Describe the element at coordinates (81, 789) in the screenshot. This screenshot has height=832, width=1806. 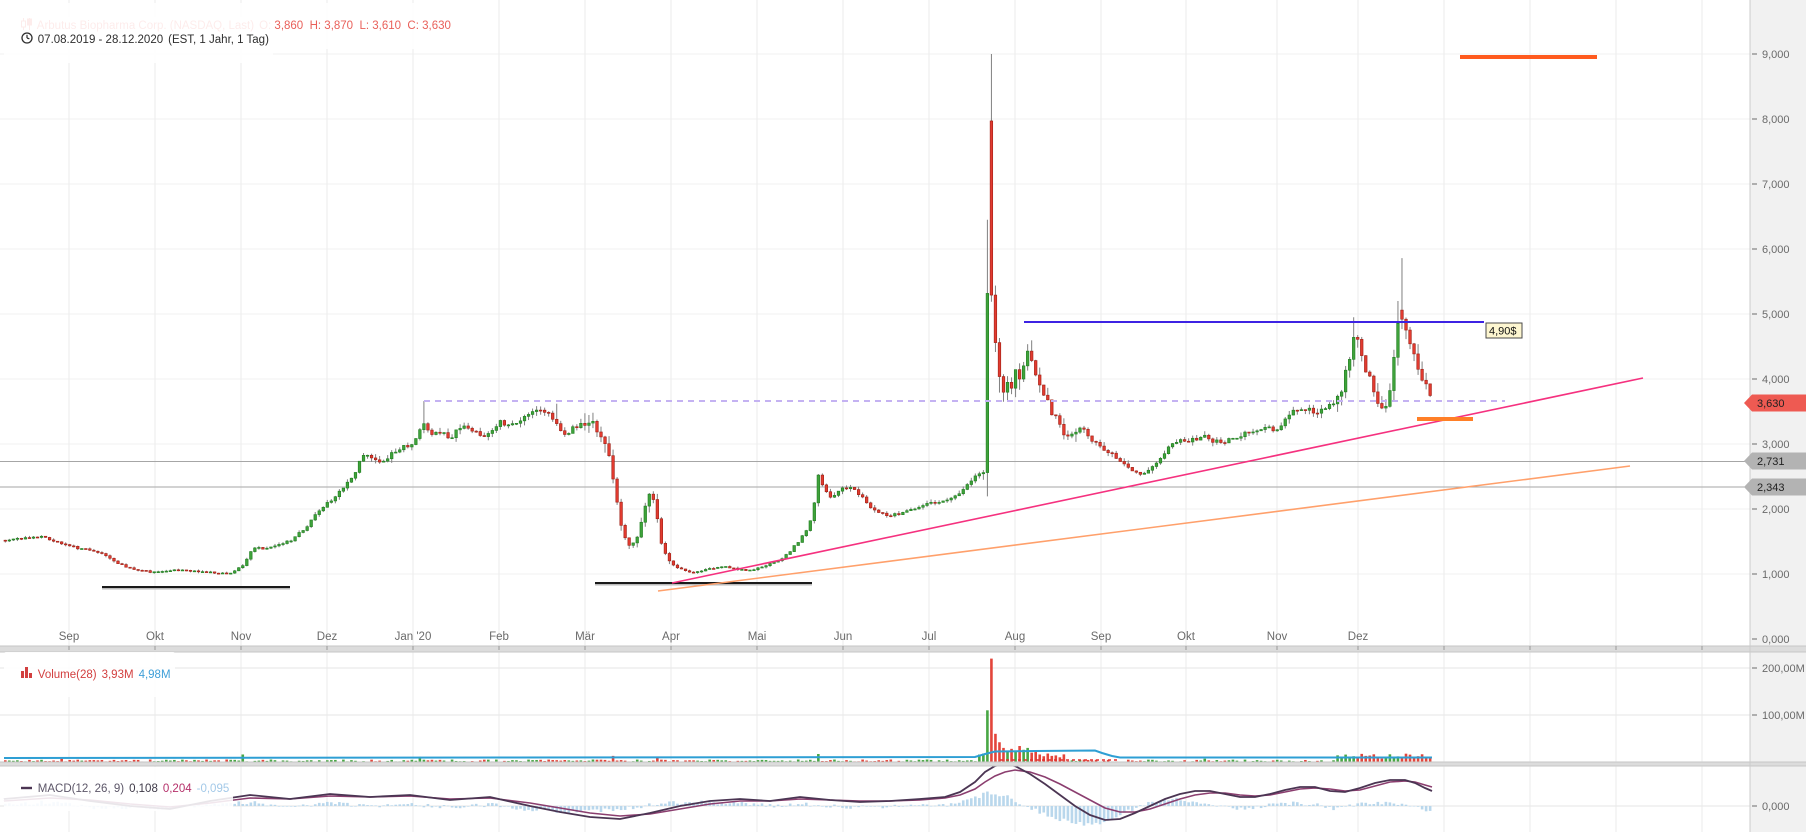
I see `macd-label: MACD(12, 26, 9)` at that location.